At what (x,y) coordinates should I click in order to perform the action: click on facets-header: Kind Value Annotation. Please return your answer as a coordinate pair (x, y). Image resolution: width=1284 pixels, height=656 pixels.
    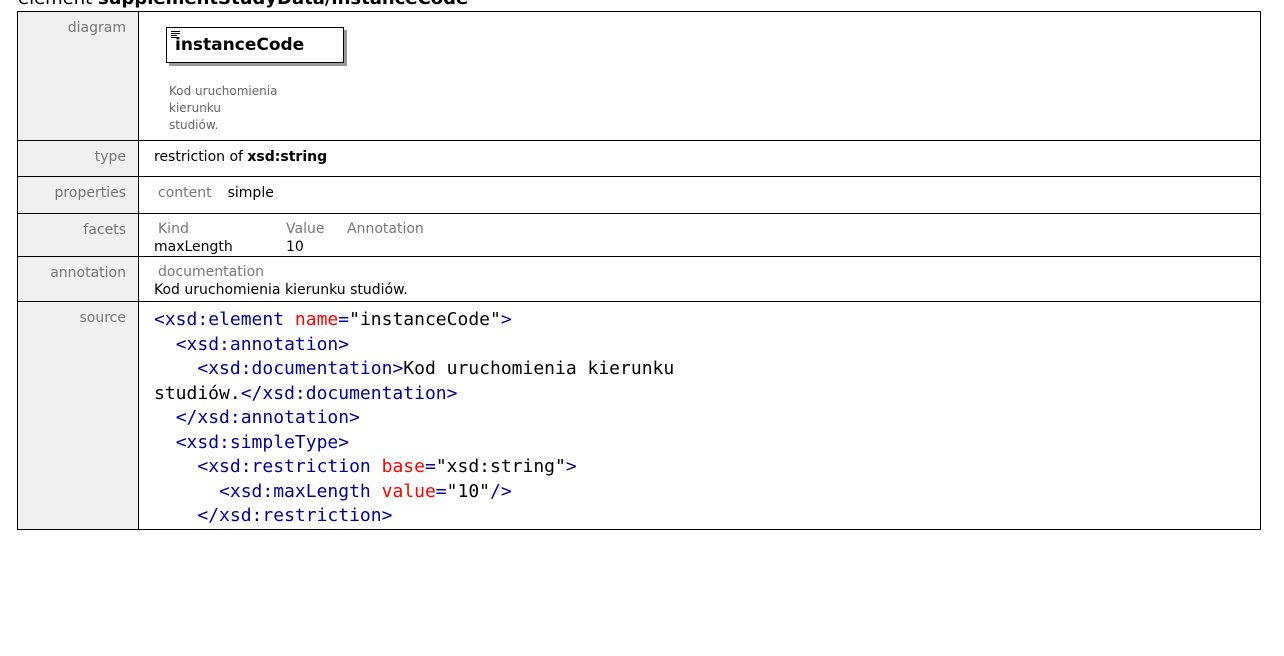
    Looking at the image, I should click on (707, 229).